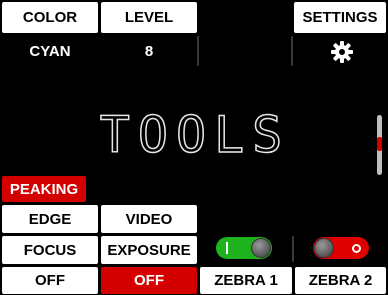 Image resolution: width=388 pixels, height=295 pixels. I want to click on zebra1-toggle, so click(244, 248).